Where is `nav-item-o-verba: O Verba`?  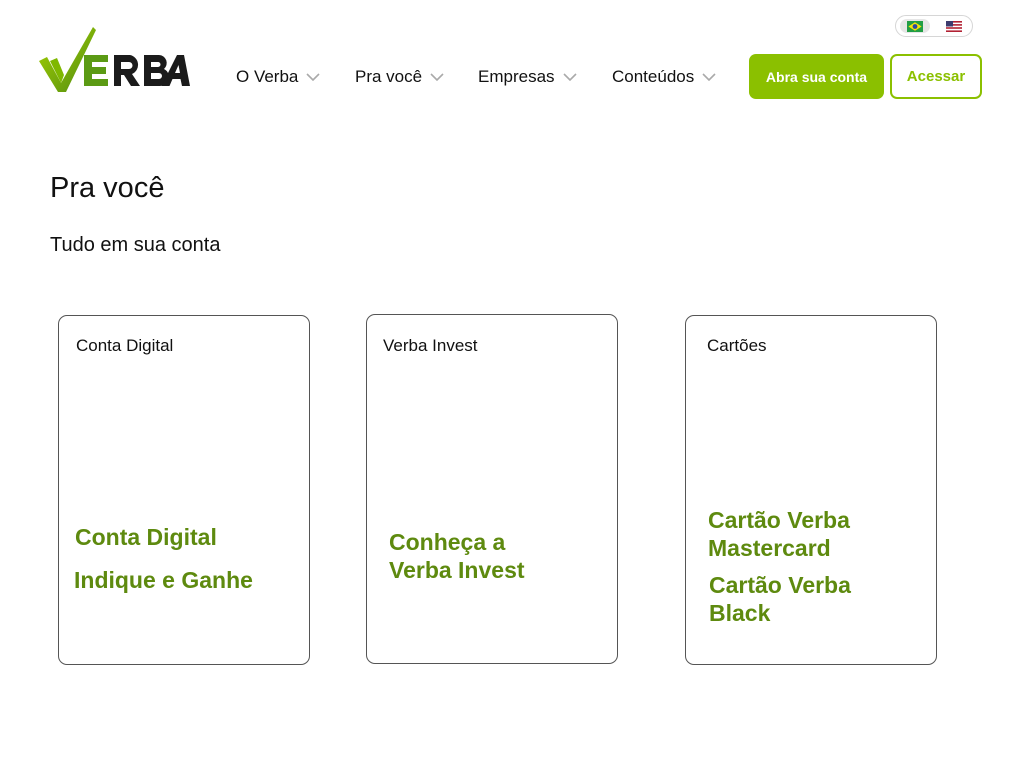 nav-item-o-verba: O Verba is located at coordinates (278, 77).